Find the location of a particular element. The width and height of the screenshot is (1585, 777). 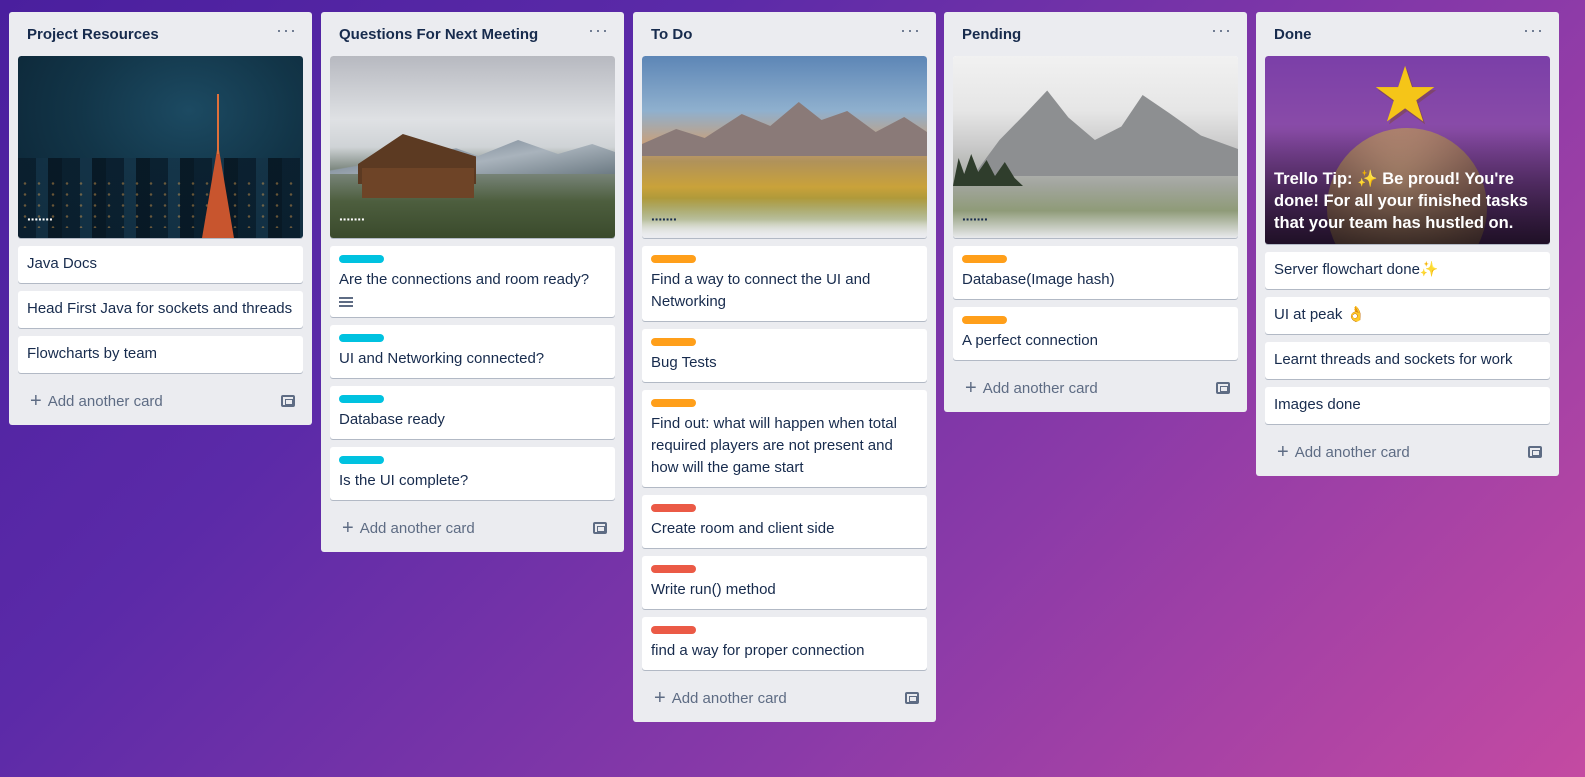

card-title: A perfect connection is located at coordinates (1030, 340).